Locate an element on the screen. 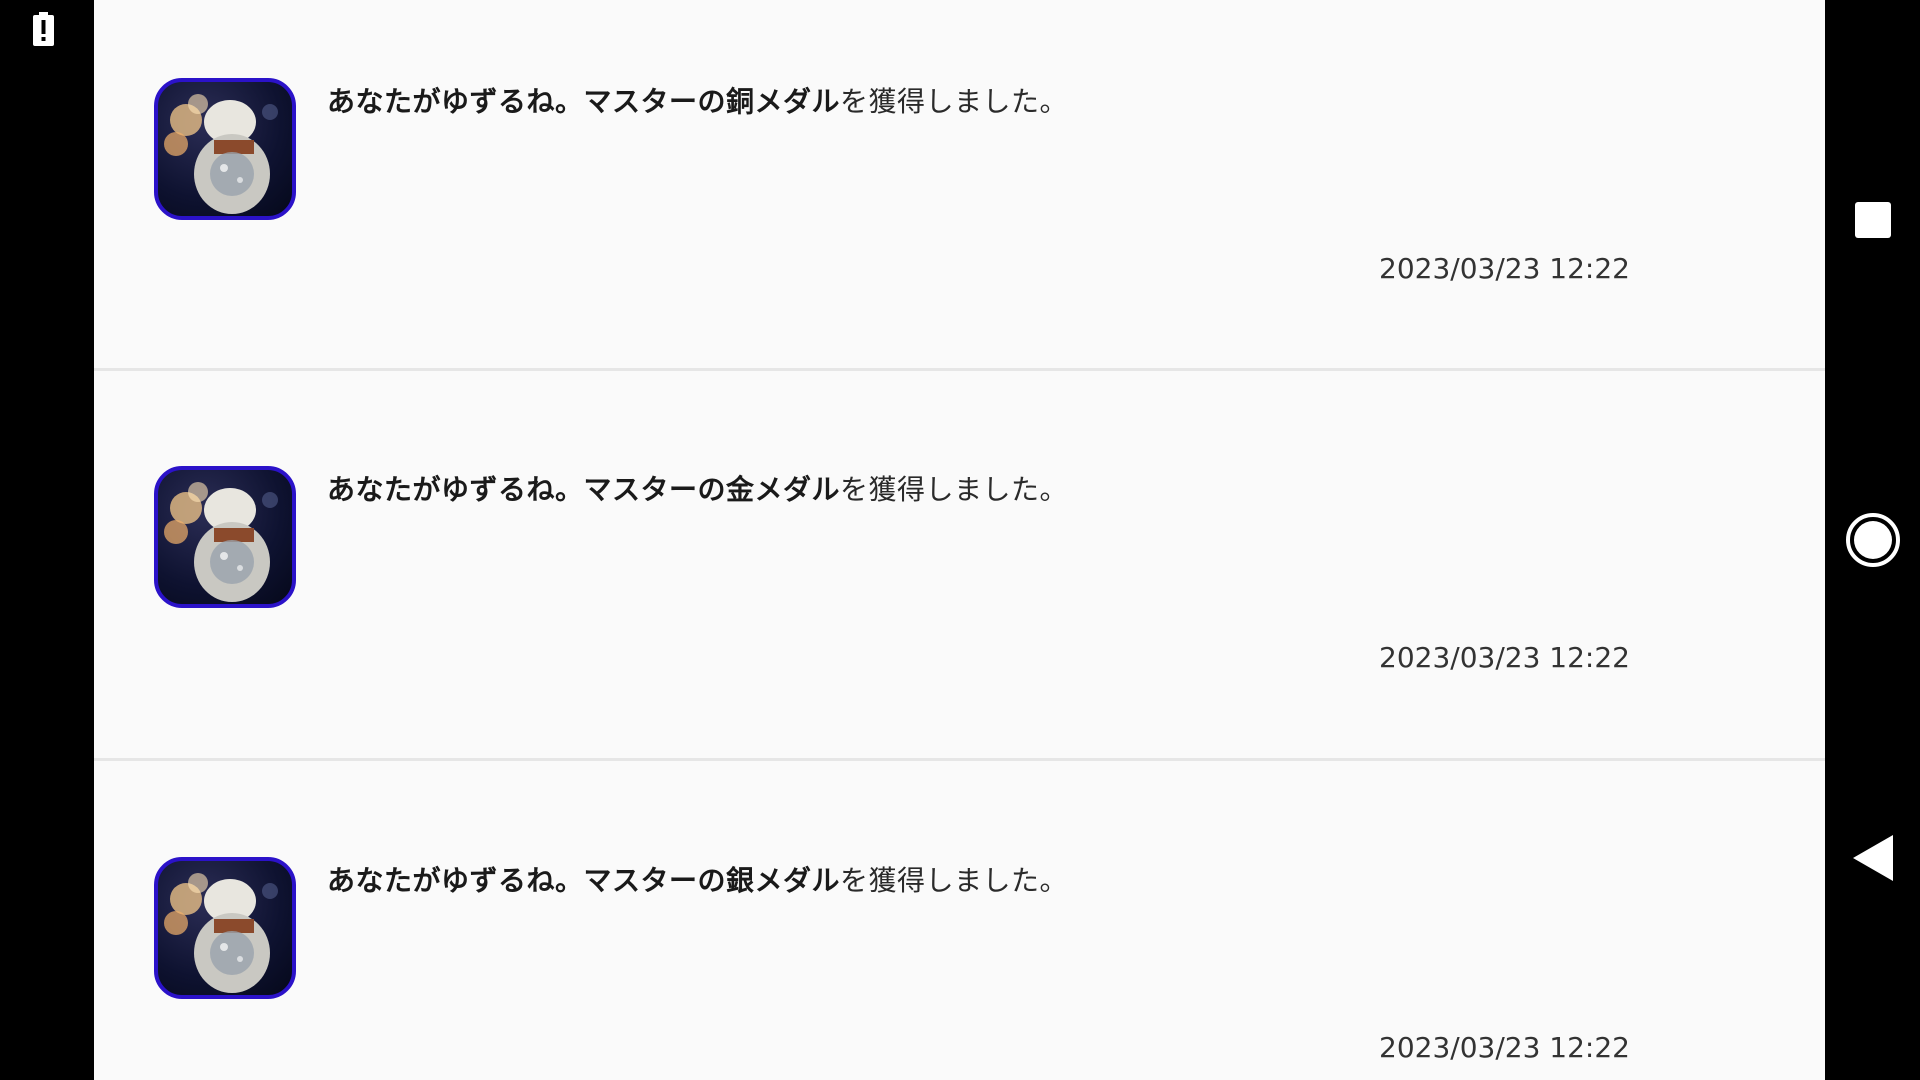  back-button is located at coordinates (1873, 858).